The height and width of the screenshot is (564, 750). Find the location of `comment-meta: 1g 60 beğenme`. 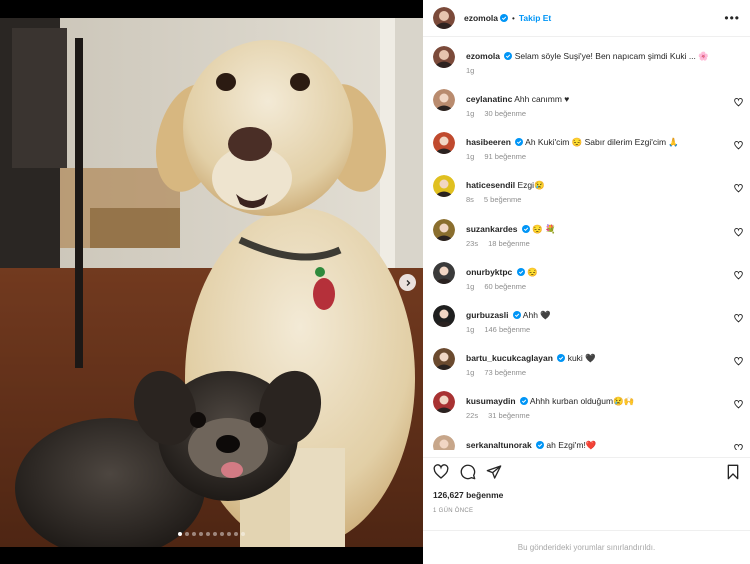

comment-meta: 1g 60 beğenme is located at coordinates (496, 286).